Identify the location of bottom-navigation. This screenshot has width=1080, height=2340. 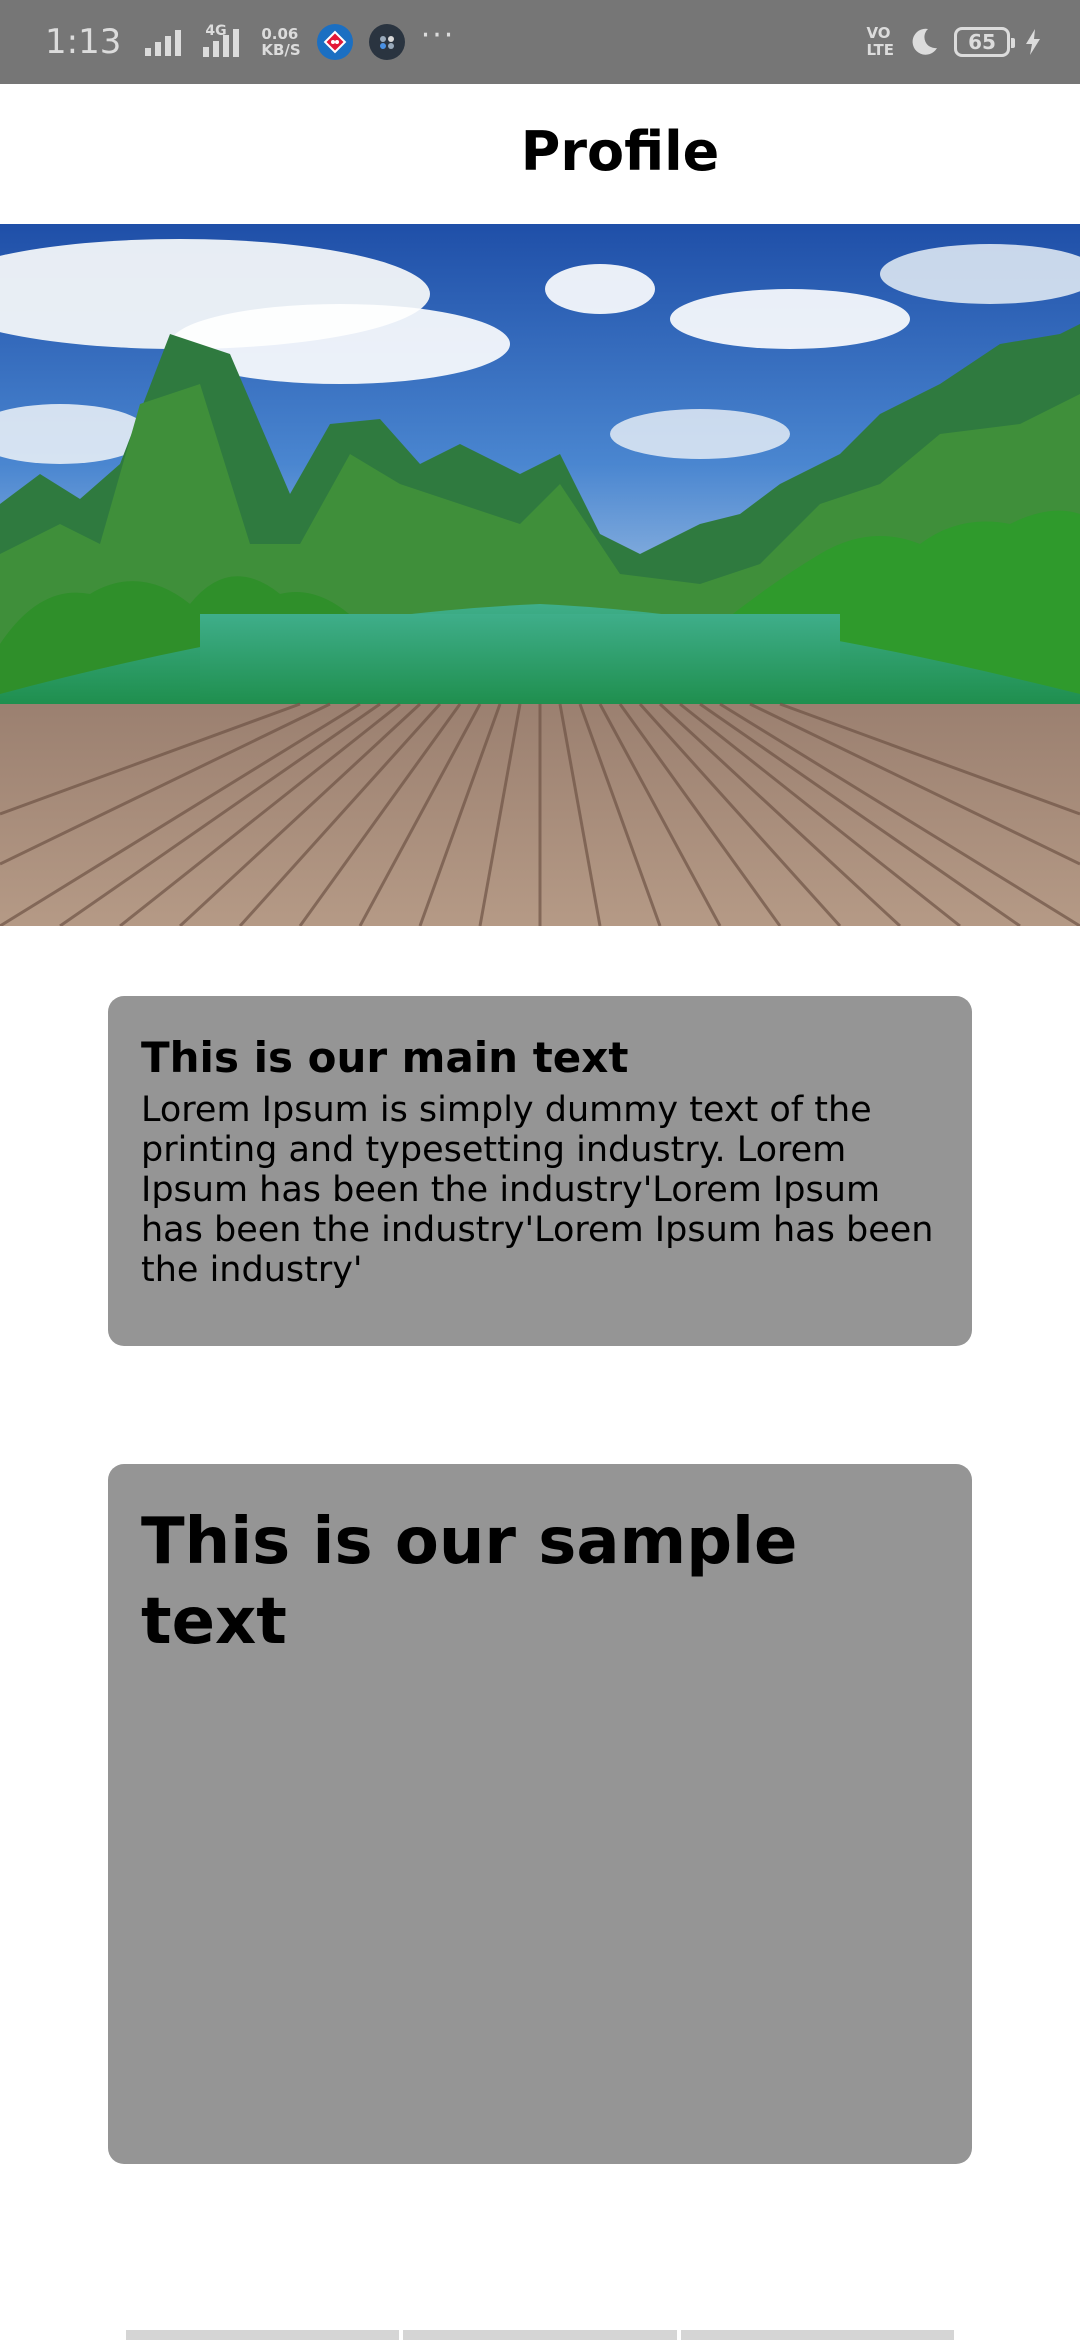
(540, 2335).